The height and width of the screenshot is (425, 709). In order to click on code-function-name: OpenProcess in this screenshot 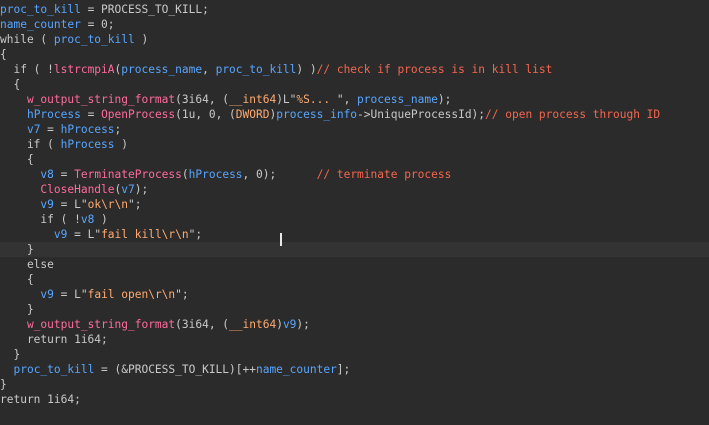, I will do `click(138, 114)`.